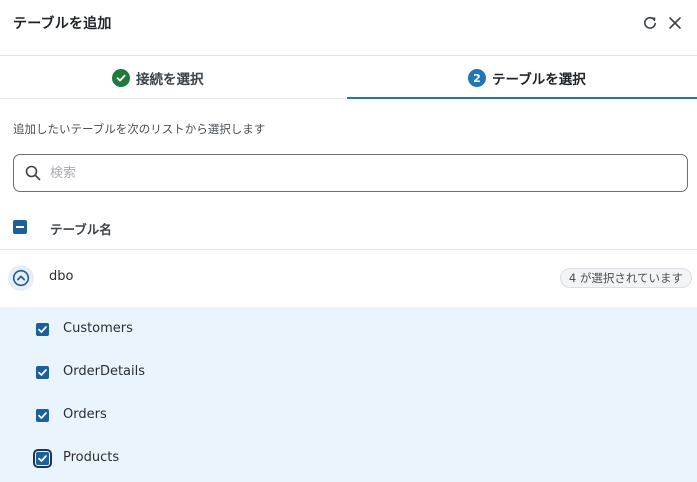  What do you see at coordinates (62, 24) in the screenshot?
I see `dialog-title: テーブルを追加` at bounding box center [62, 24].